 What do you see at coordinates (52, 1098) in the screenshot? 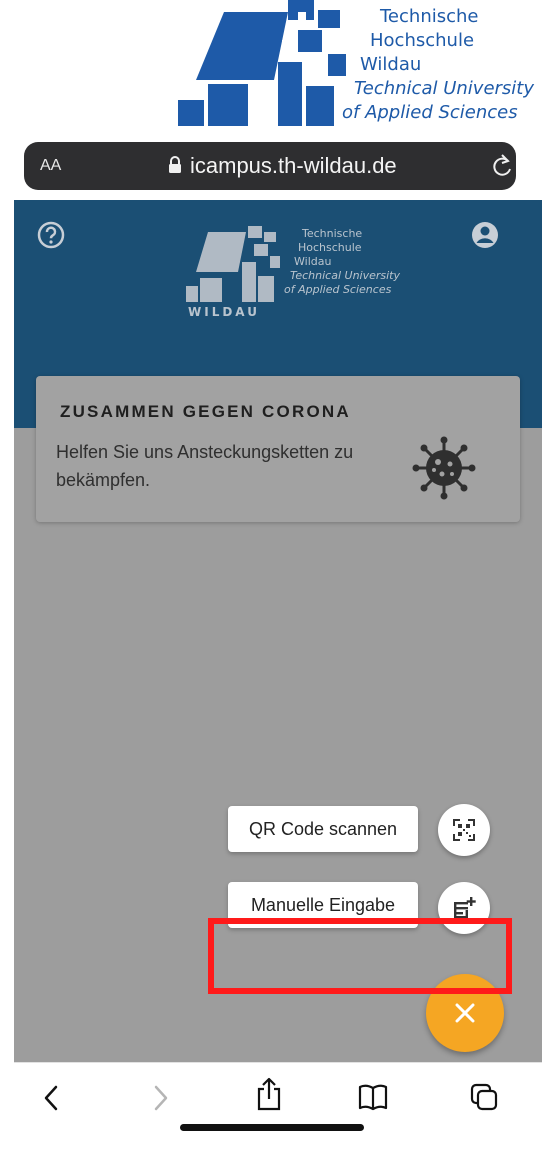
I see `back-arrow-icon` at bounding box center [52, 1098].